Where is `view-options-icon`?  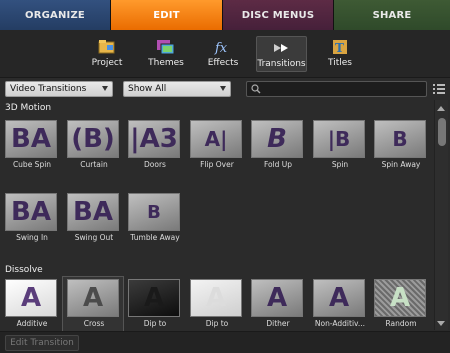
view-options-icon is located at coordinates (439, 89).